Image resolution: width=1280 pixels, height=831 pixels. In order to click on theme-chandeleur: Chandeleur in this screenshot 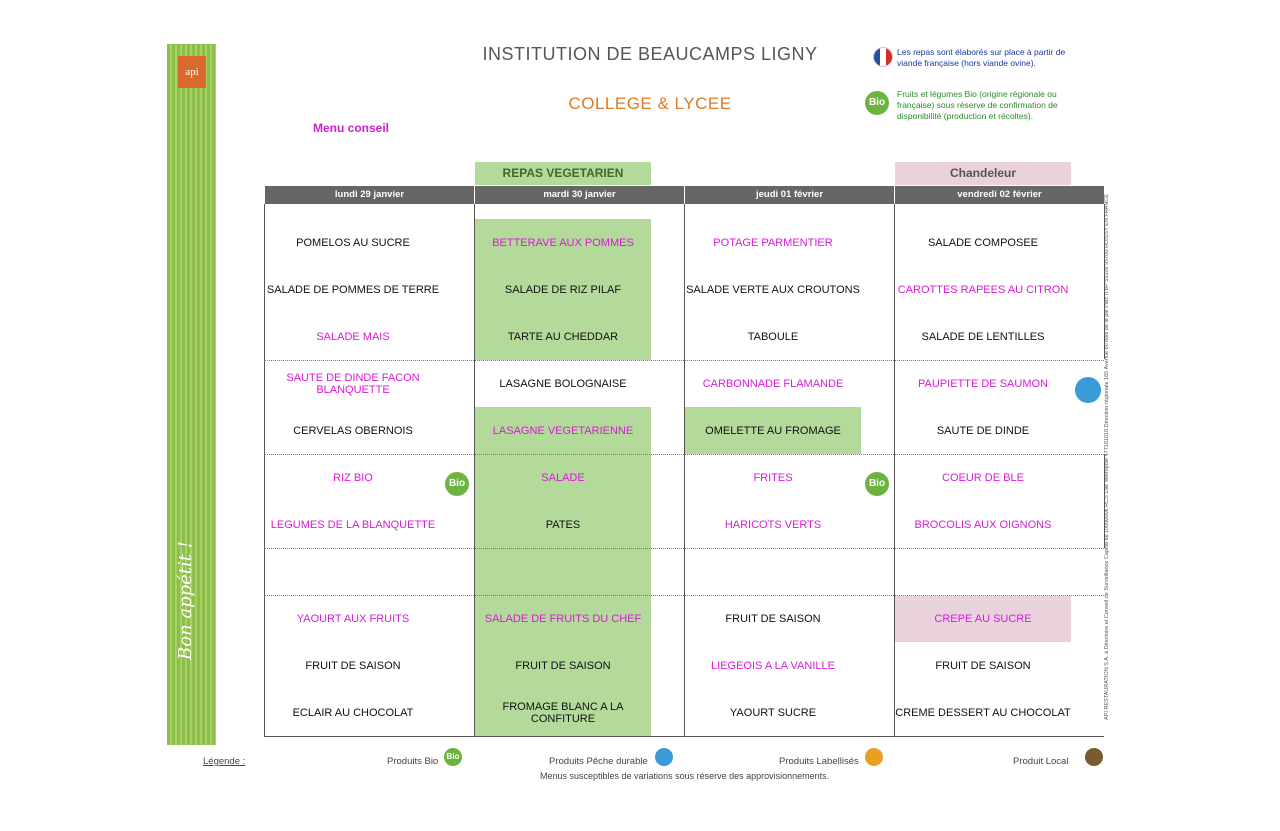, I will do `click(983, 173)`.